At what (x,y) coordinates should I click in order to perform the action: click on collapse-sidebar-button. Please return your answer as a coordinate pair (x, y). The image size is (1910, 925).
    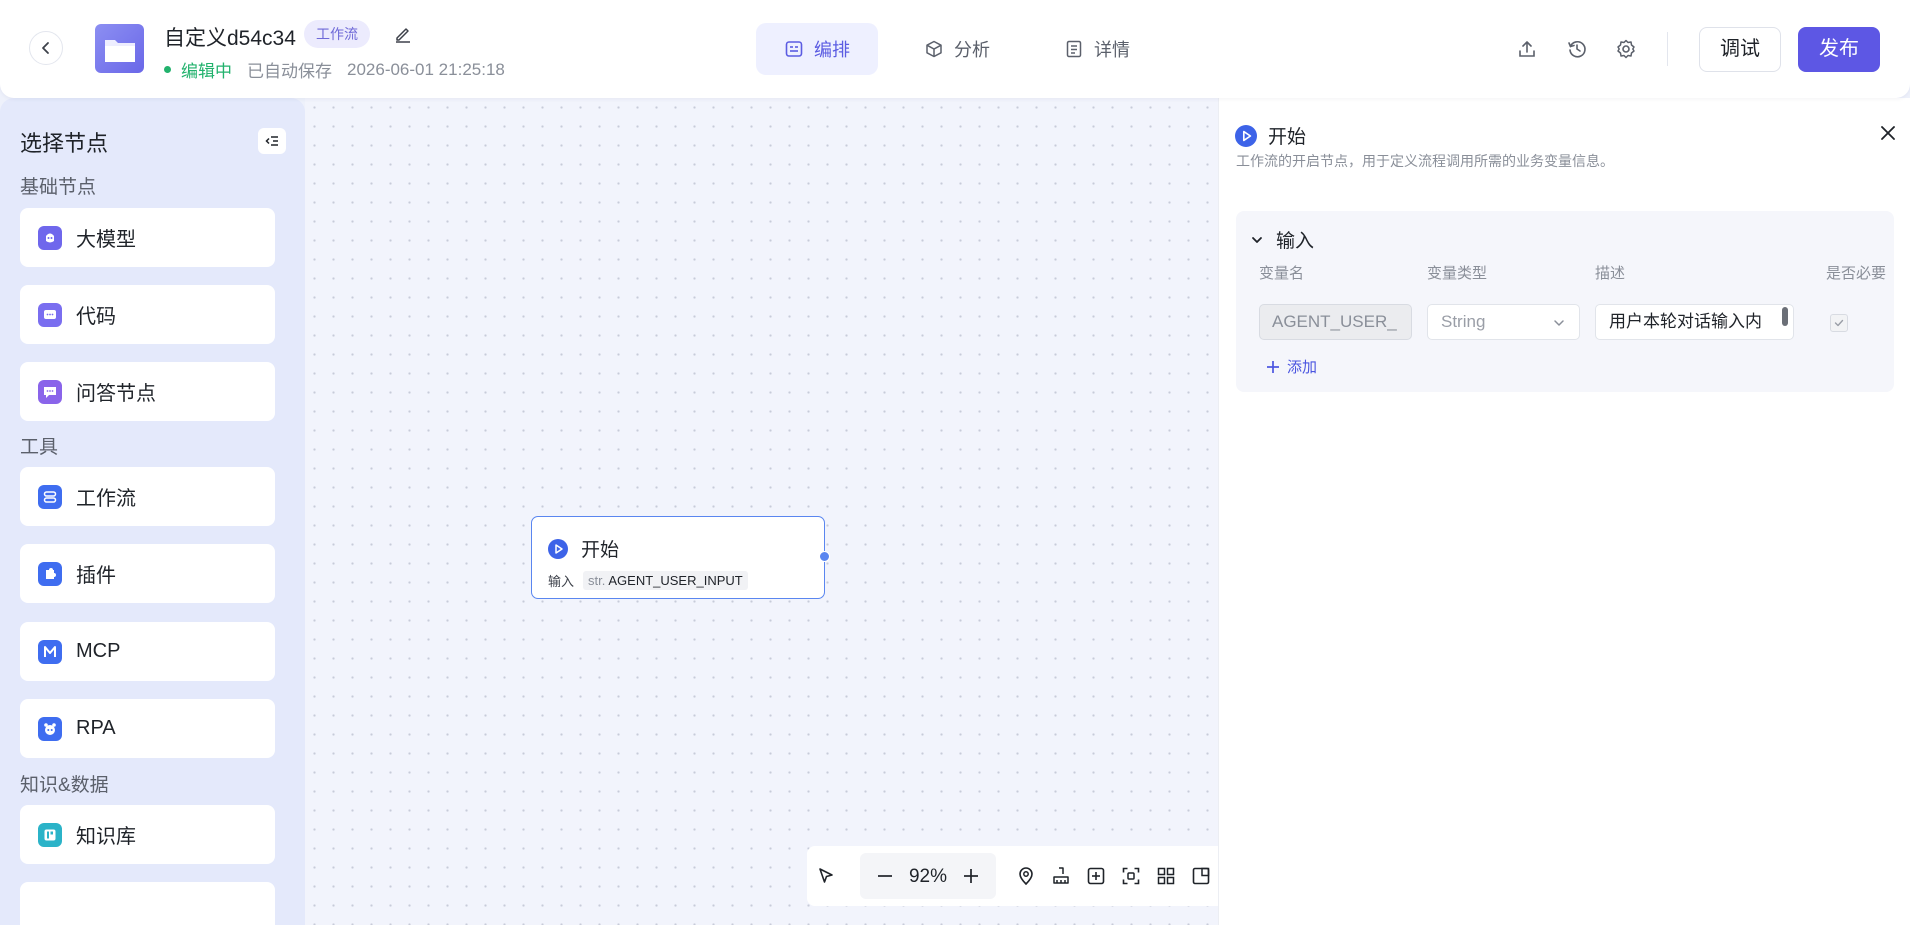
    Looking at the image, I should click on (272, 141).